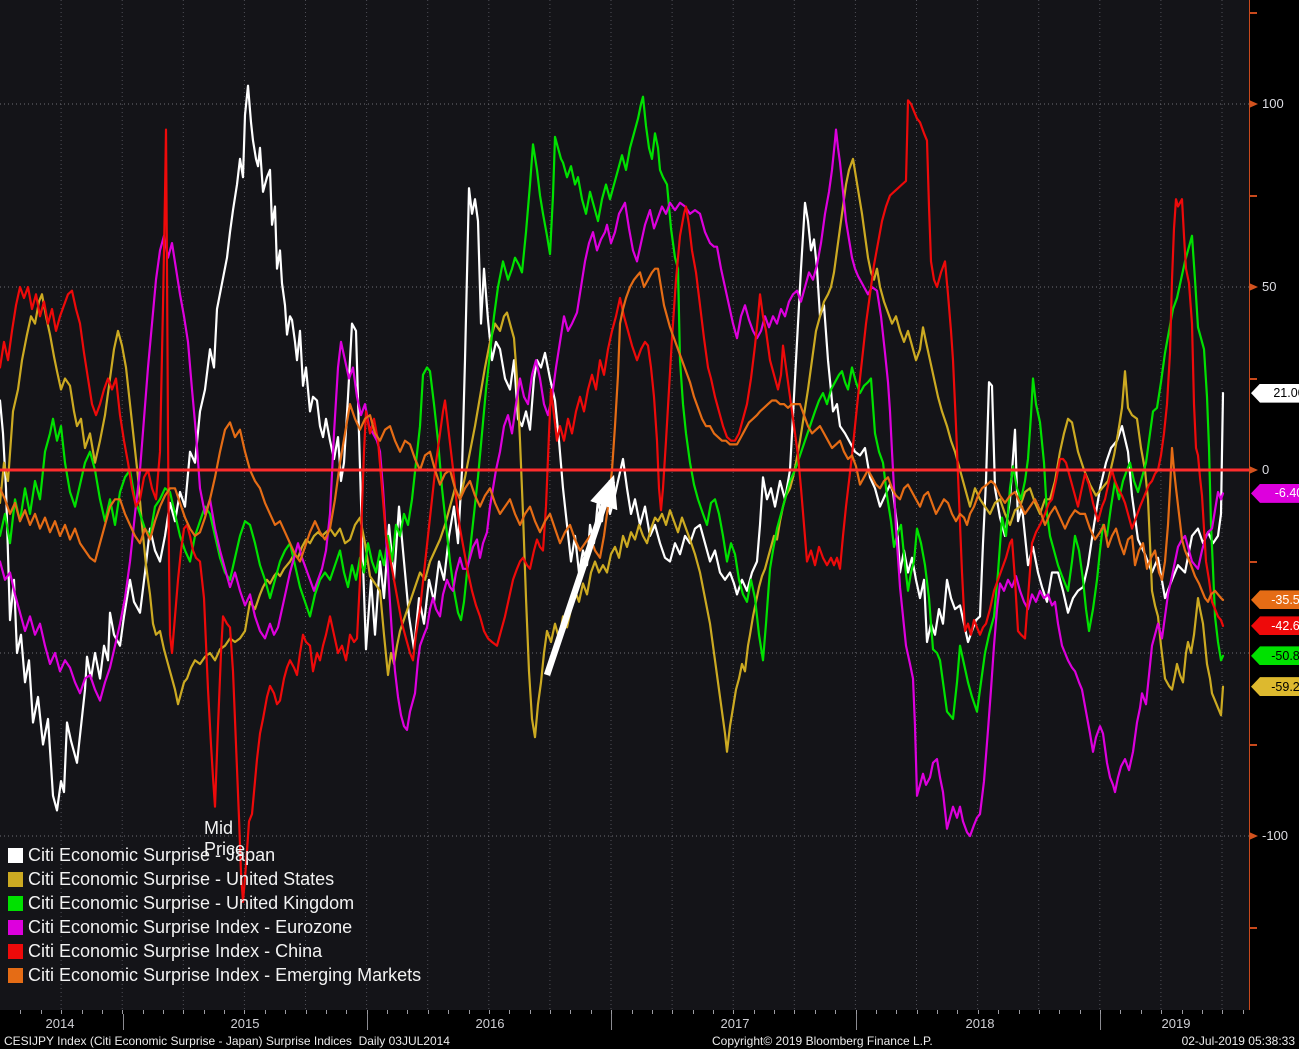  What do you see at coordinates (1275, 687) in the screenshot?
I see `price-tag--59.20: -59.20` at bounding box center [1275, 687].